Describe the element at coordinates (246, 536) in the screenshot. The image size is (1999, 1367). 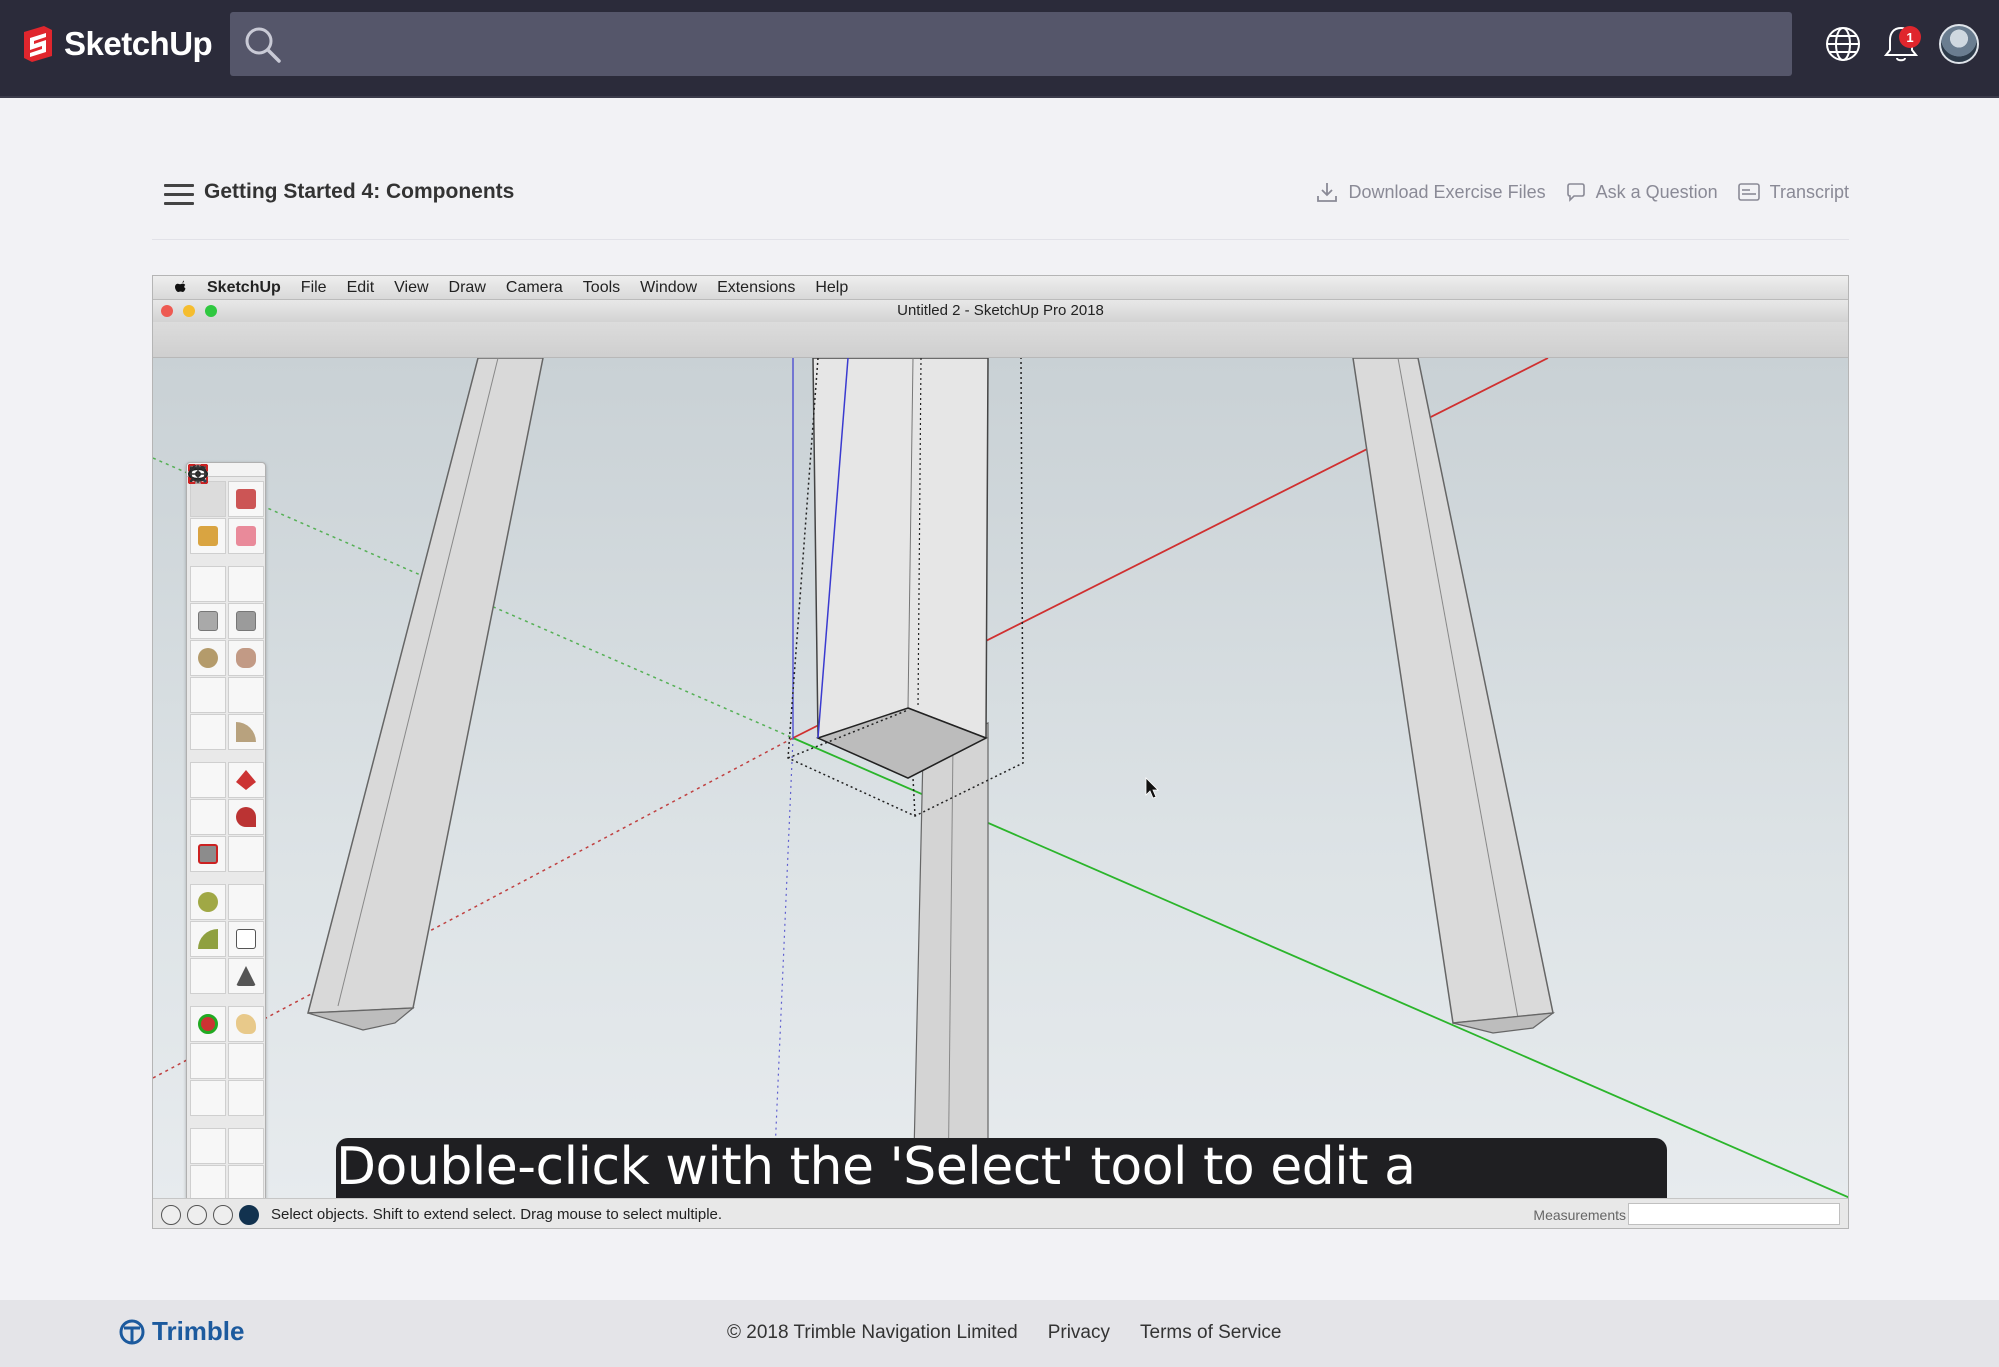
I see `eraser-tool-icon` at that location.